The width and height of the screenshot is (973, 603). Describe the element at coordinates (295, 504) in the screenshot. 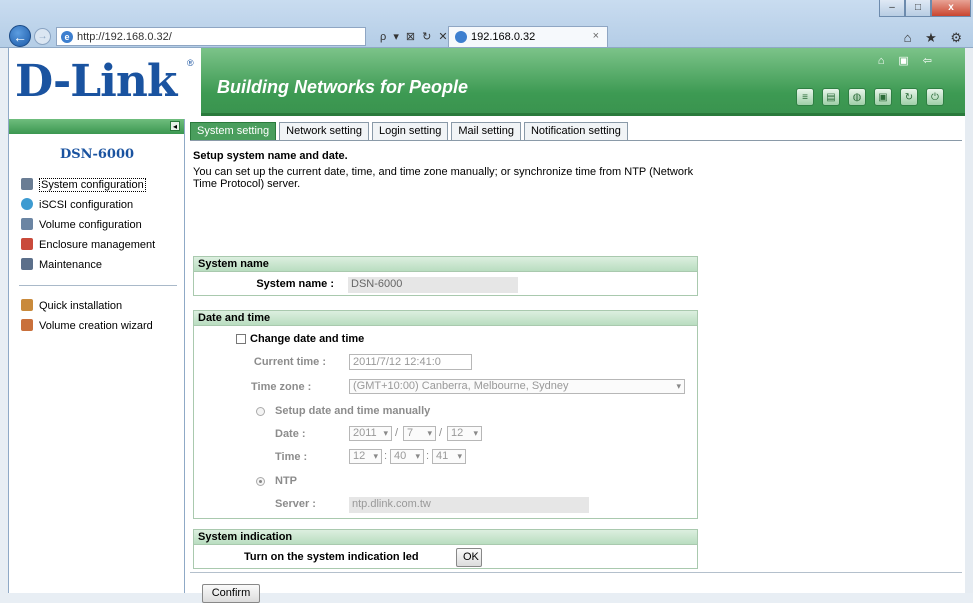

I see `server-label: Server :` at that location.